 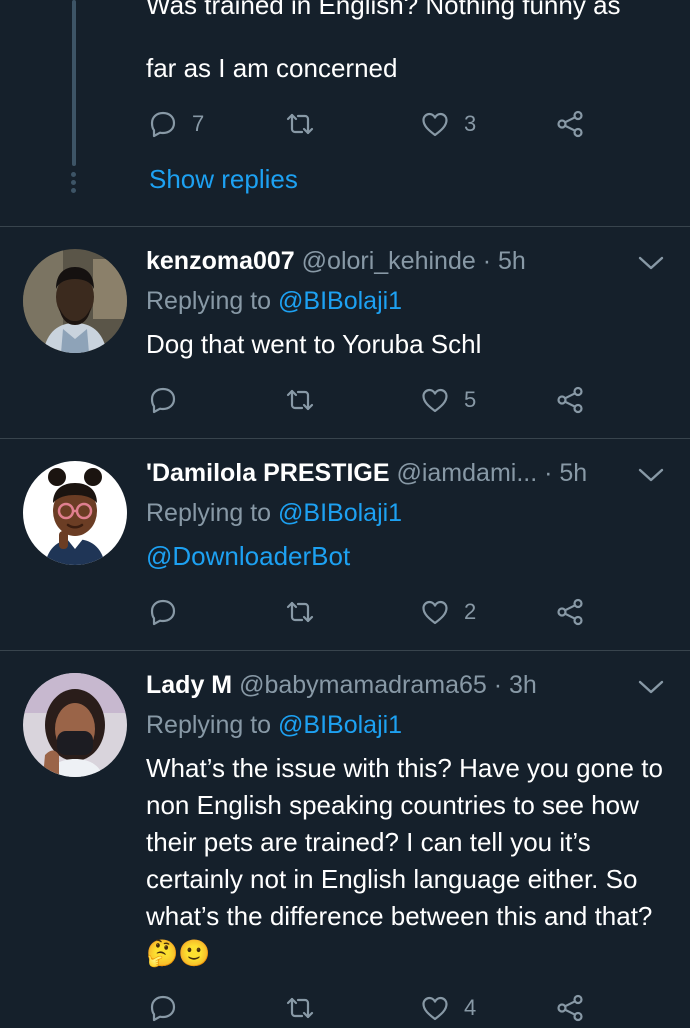 What do you see at coordinates (363, 685) in the screenshot?
I see `user-handle: @babymamadrama65` at bounding box center [363, 685].